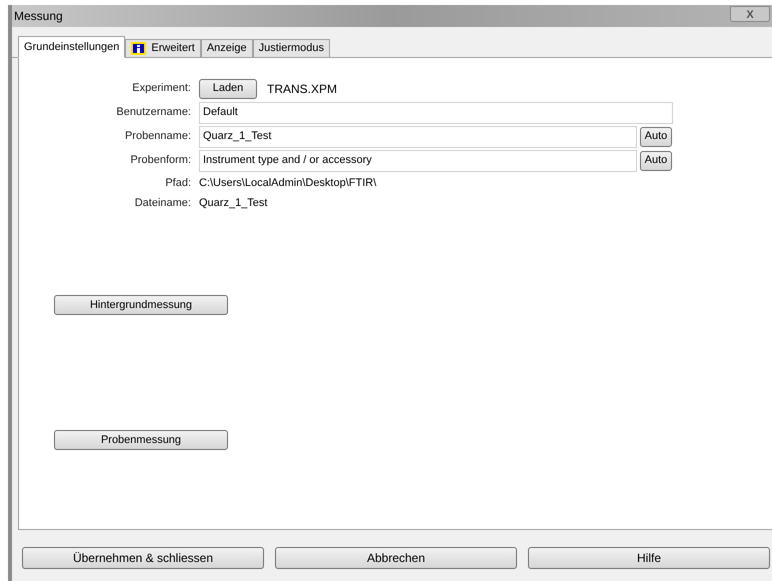 Image resolution: width=772 pixels, height=581 pixels. What do you see at coordinates (138, 48) in the screenshot?
I see `info-icon` at bounding box center [138, 48].